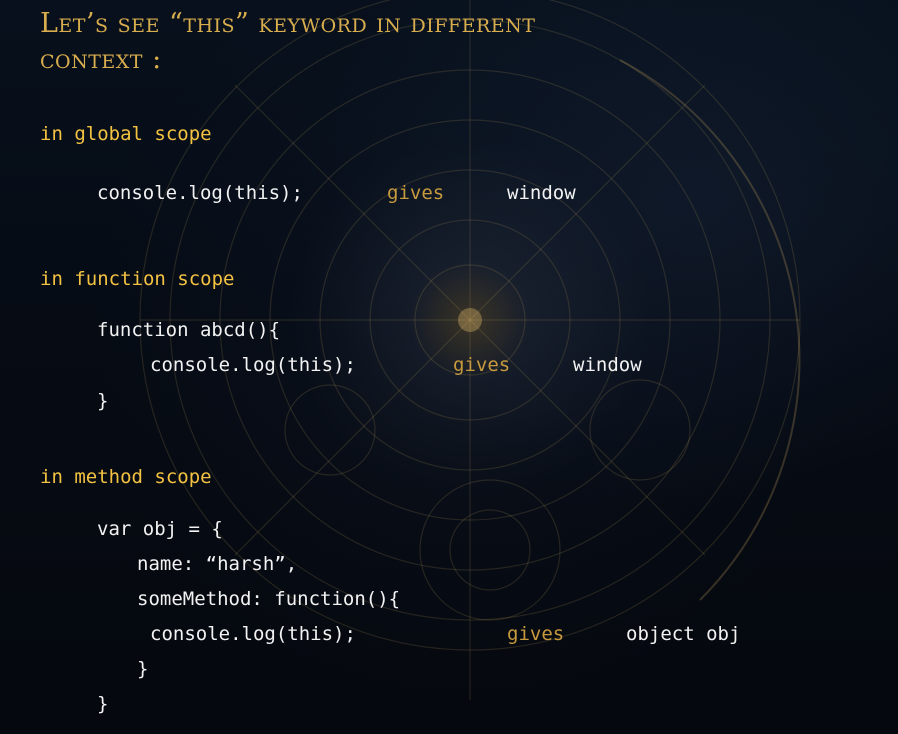  Describe the element at coordinates (683, 634) in the screenshot. I see `method-result: object obj` at that location.